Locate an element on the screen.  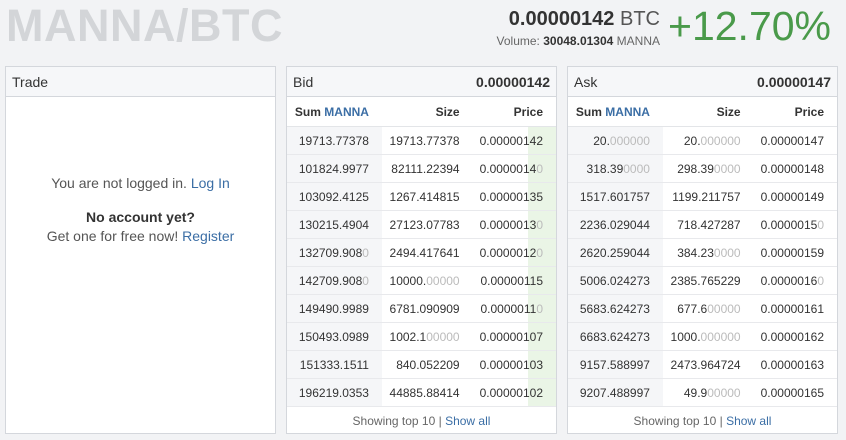
ask-sum-cell: 9207.488997 is located at coordinates (615, 392).